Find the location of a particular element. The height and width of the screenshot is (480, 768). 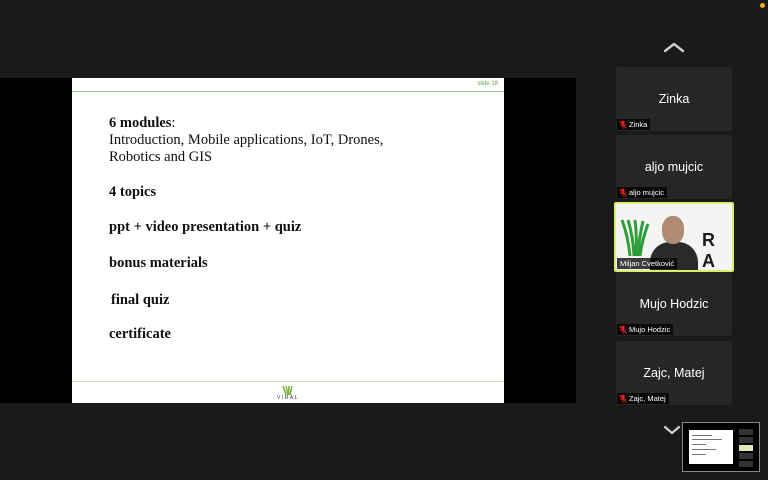

participant-tile-zajc-matej: Zajc, Matej Zajc, Matej is located at coordinates (674, 373).